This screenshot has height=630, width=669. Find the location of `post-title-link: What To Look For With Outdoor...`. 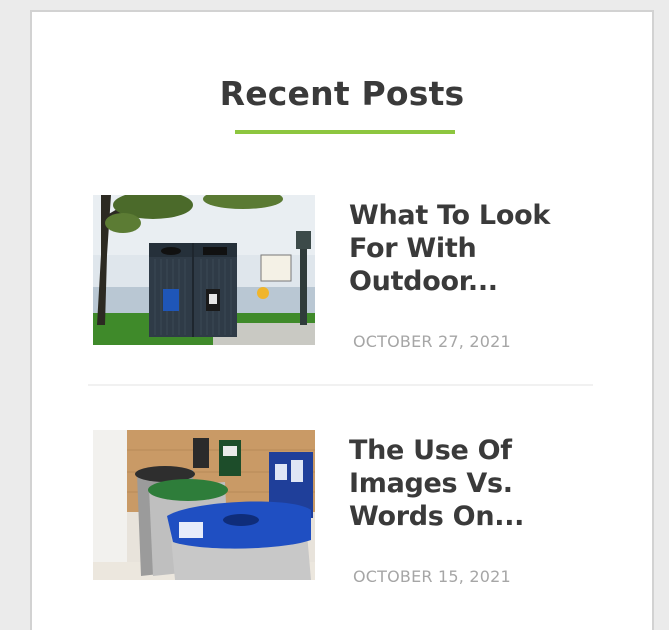

post-title-link: What To Look For With Outdoor... is located at coordinates (464, 248).